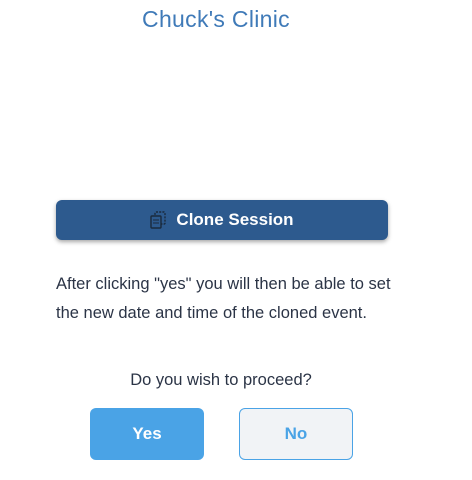 The width and height of the screenshot is (472, 480). What do you see at coordinates (235, 219) in the screenshot?
I see `clone-session-label: Clone Session` at bounding box center [235, 219].